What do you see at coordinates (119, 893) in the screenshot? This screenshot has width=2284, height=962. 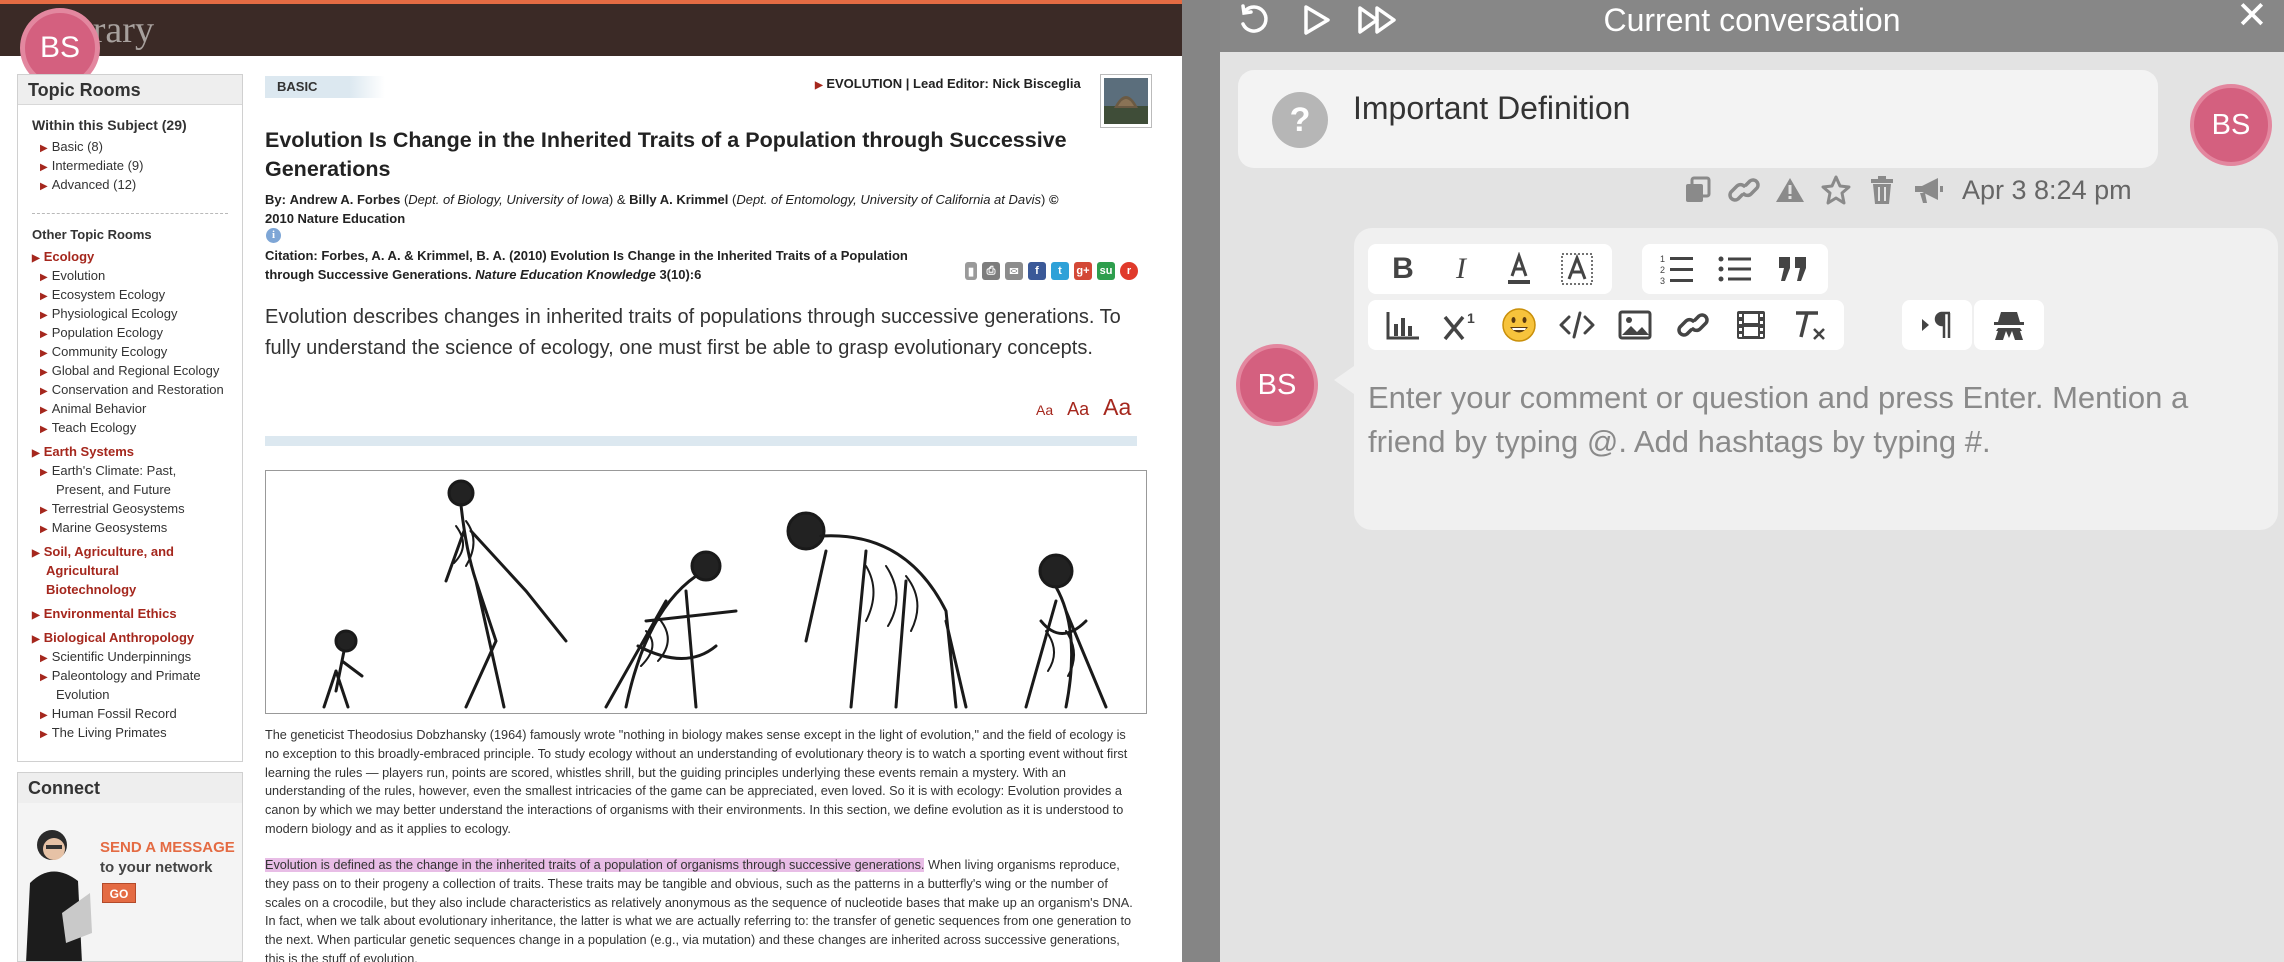 I see `ad-go-button: GO` at bounding box center [119, 893].